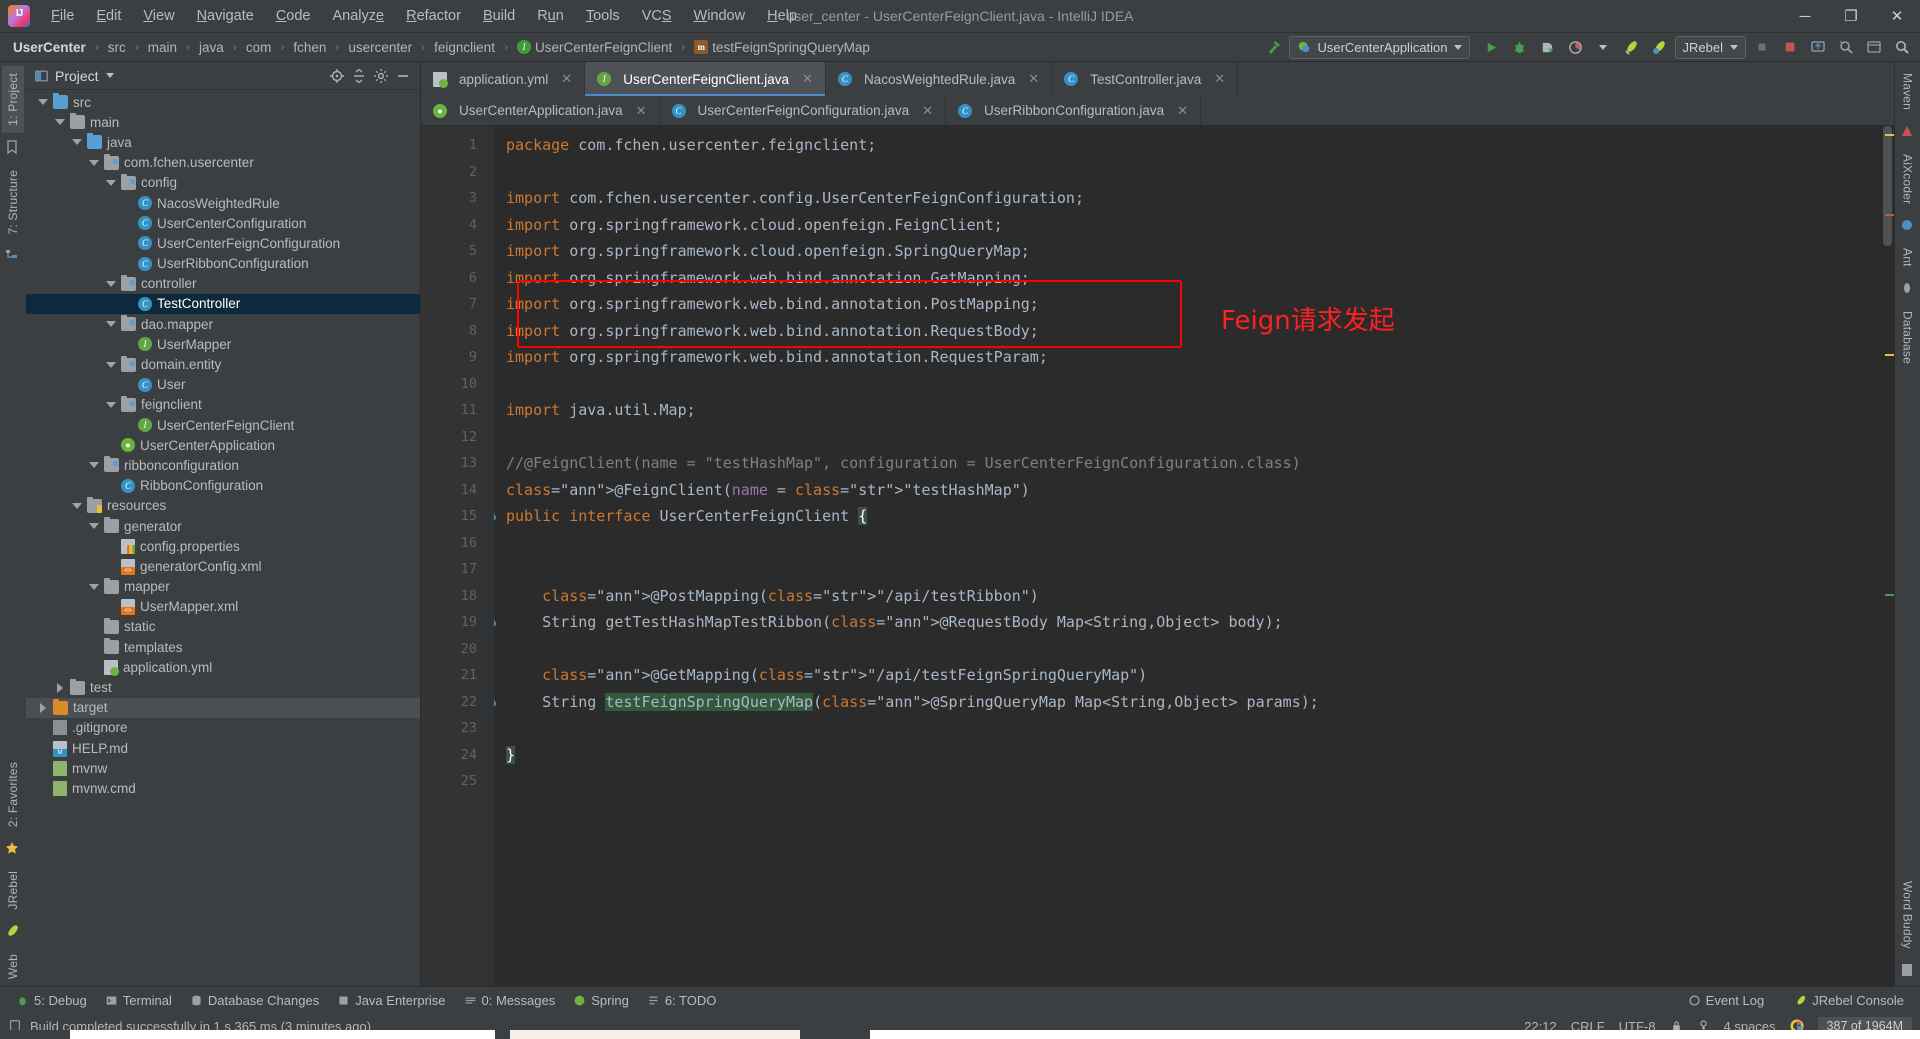 The width and height of the screenshot is (1920, 1039). What do you see at coordinates (1631, 47) in the screenshot?
I see `jrebel-run-icon` at bounding box center [1631, 47].